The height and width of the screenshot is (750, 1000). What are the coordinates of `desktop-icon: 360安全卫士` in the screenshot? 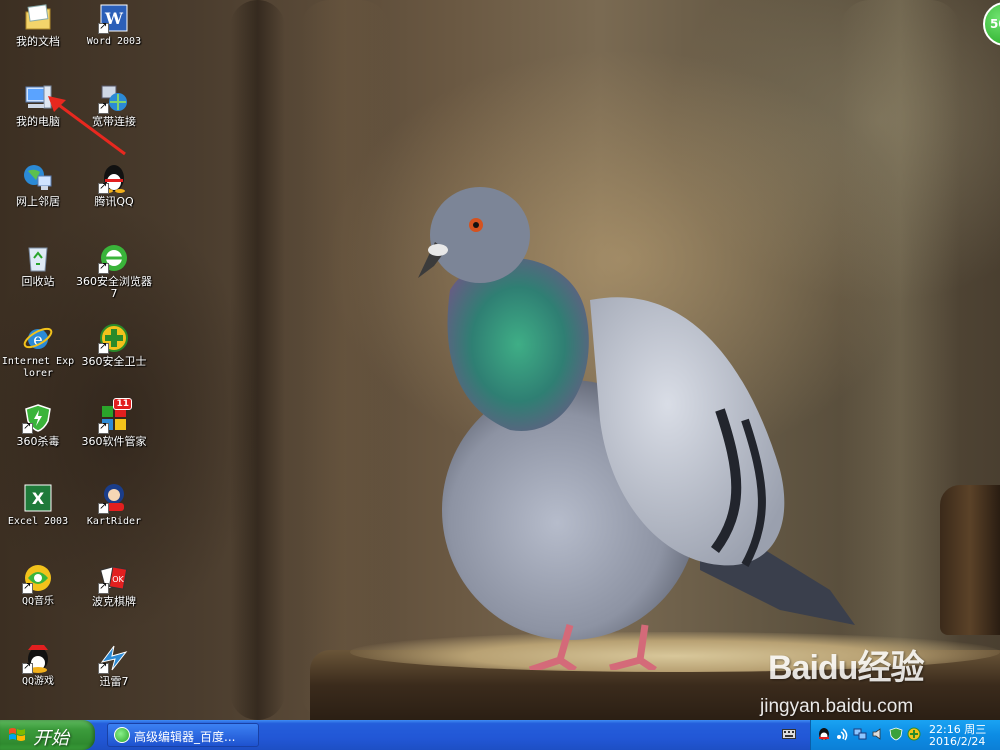 It's located at (114, 345).